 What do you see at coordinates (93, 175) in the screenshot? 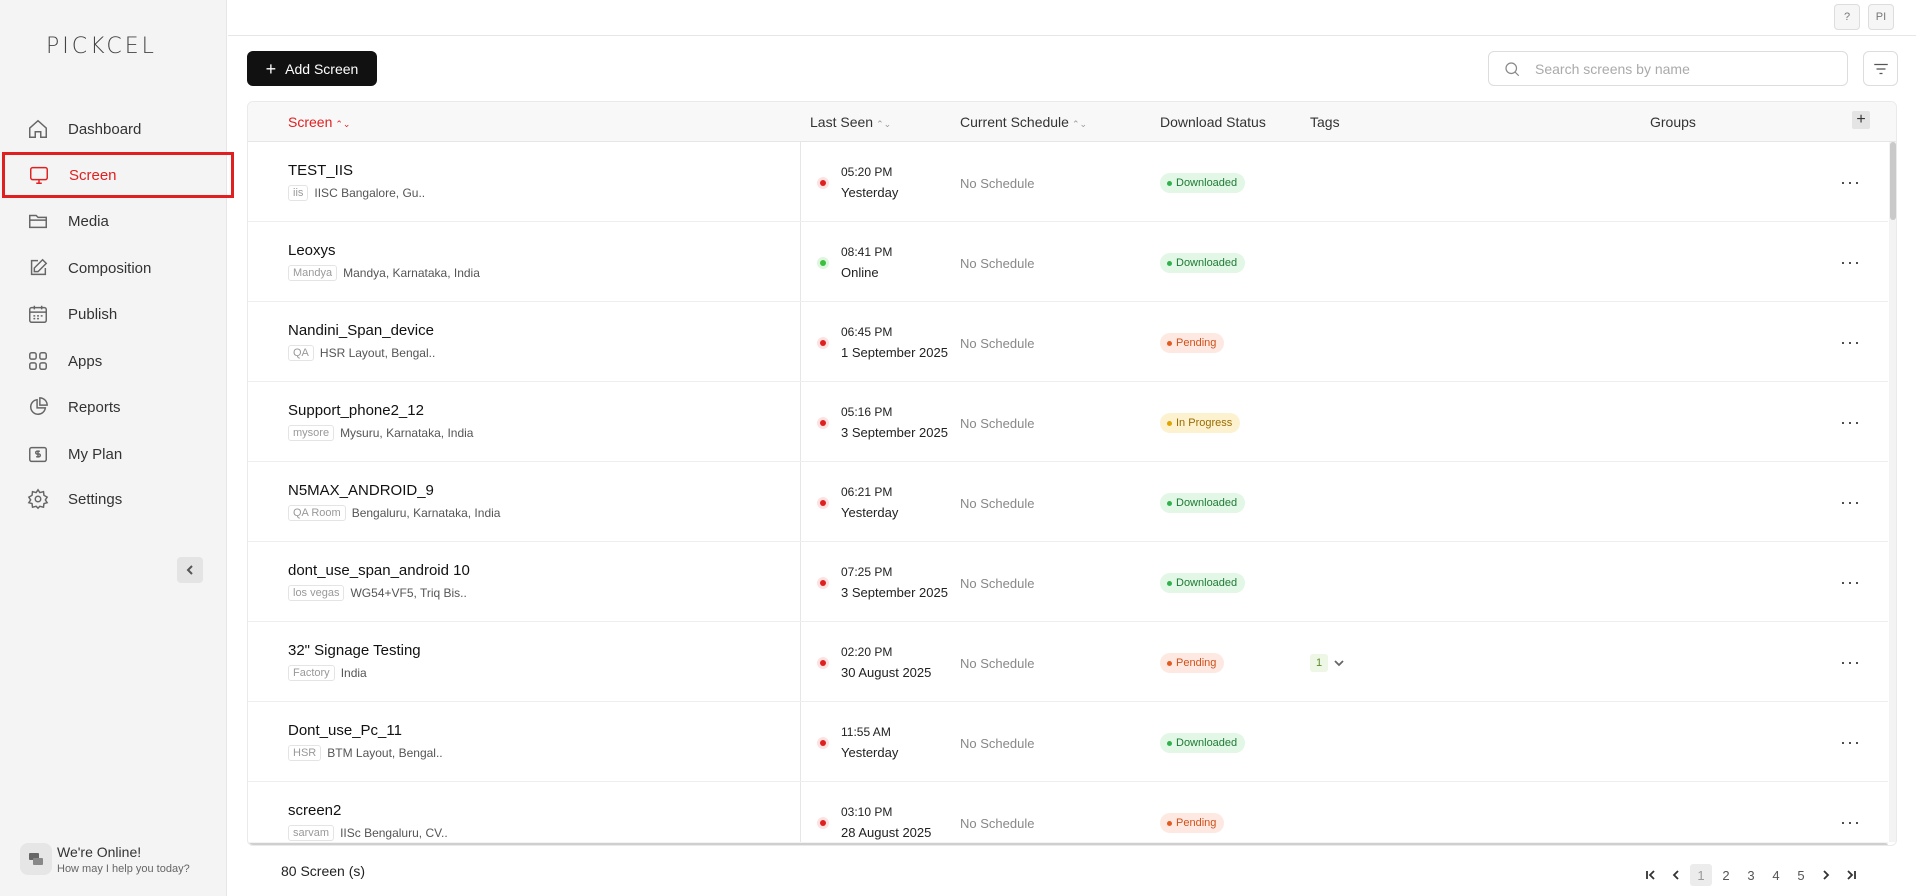
I see `sidebar-item-label: Screen` at bounding box center [93, 175].